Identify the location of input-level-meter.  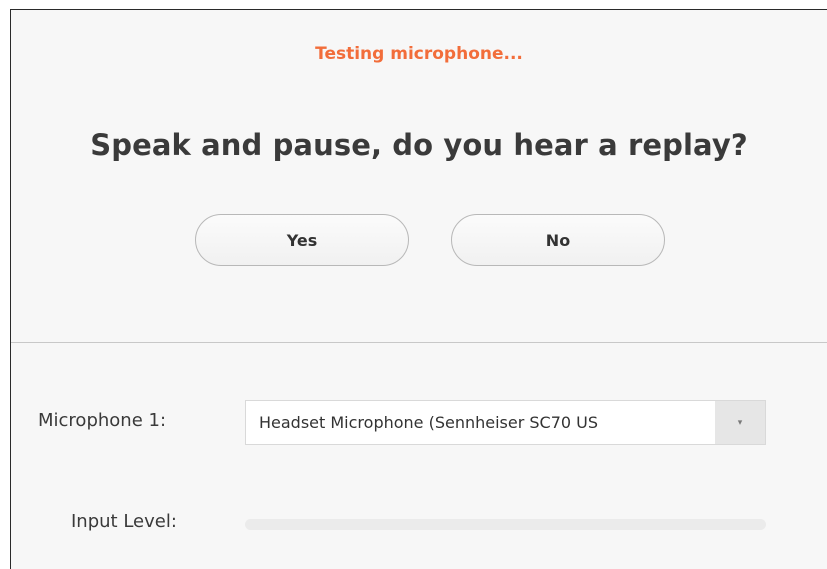
(505, 524).